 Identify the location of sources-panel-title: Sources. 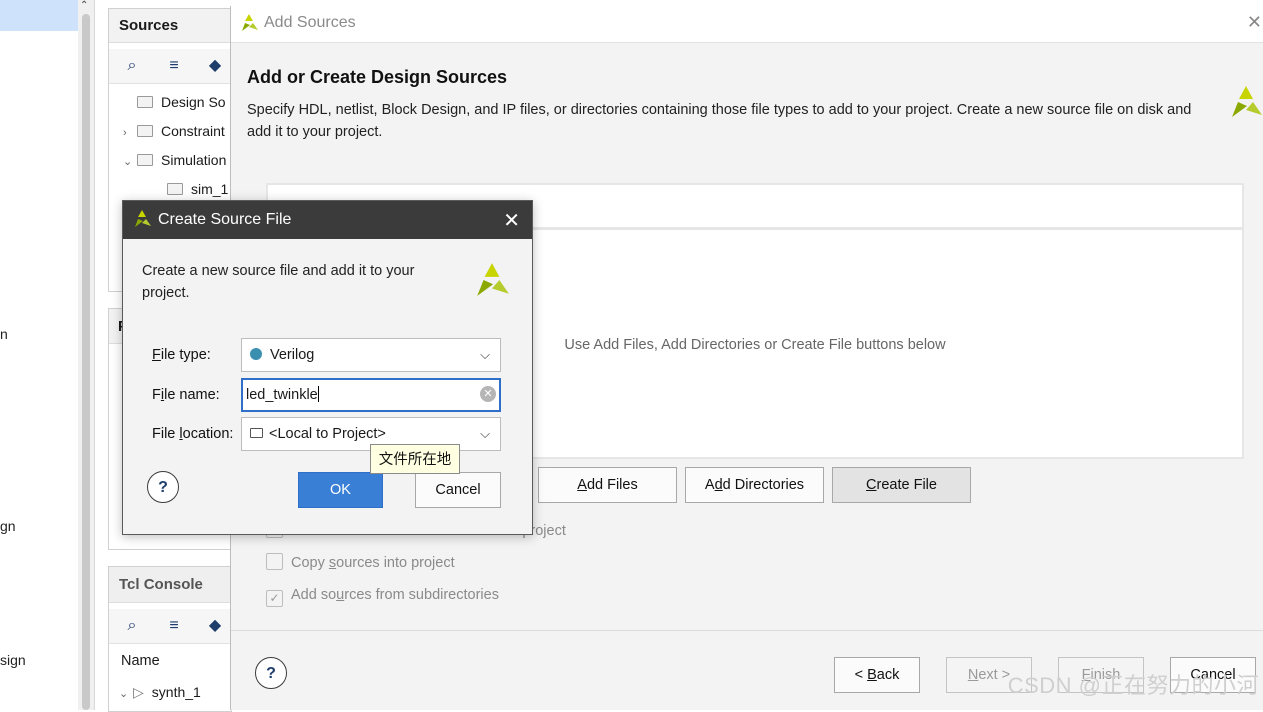
(170, 26).